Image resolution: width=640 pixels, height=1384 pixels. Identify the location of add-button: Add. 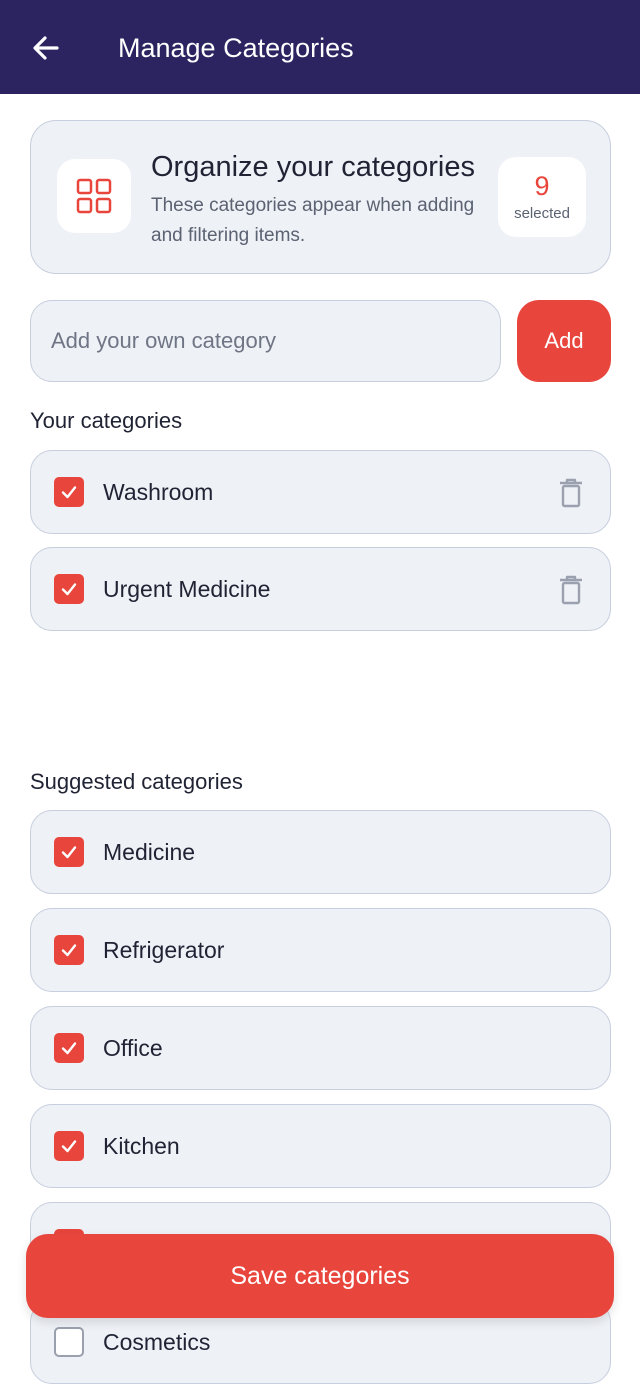
(564, 341).